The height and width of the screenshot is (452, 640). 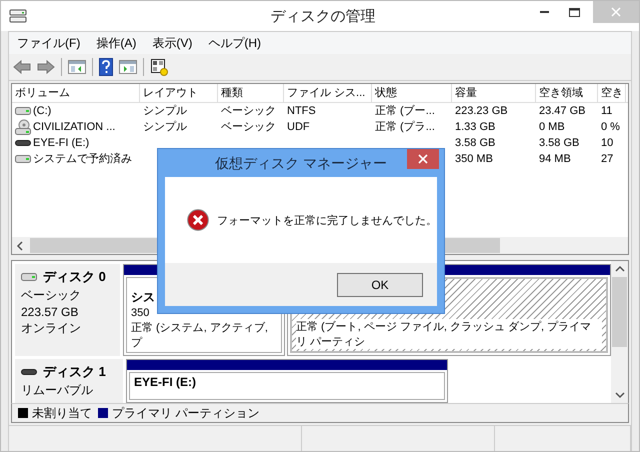 I want to click on menu-item: 操作(A), so click(x=116, y=43).